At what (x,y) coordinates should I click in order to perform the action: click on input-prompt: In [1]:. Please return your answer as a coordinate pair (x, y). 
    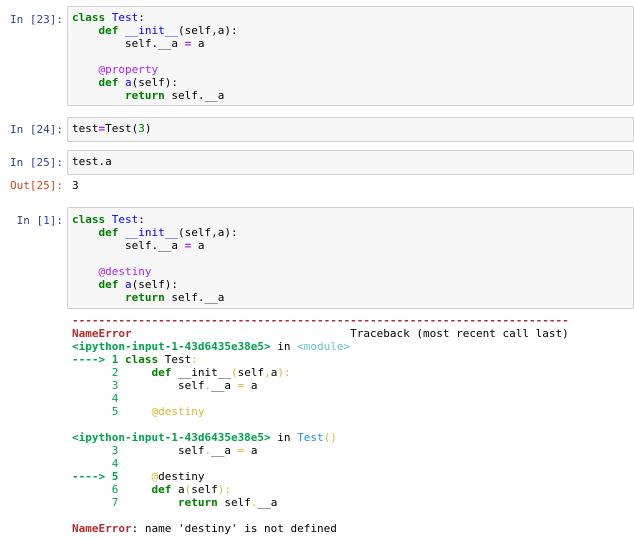
    Looking at the image, I should click on (39, 220).